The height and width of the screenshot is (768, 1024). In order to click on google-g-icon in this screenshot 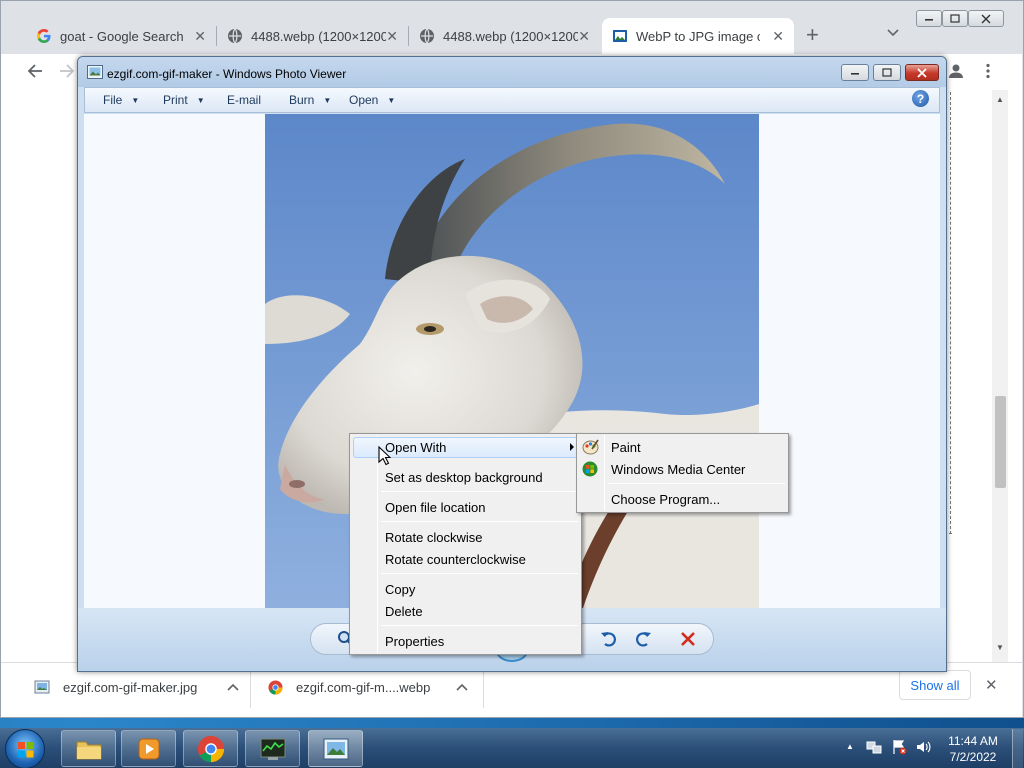, I will do `click(44, 36)`.